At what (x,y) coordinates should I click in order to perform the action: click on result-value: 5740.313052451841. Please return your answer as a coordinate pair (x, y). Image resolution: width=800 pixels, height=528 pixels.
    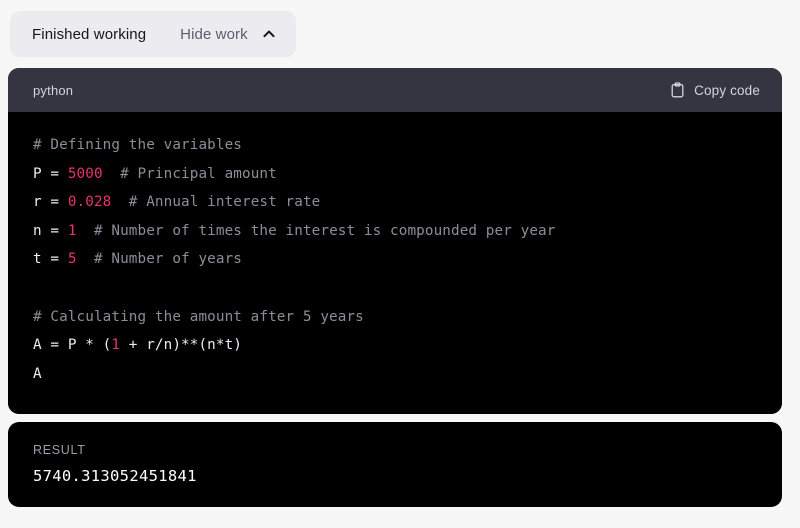
    Looking at the image, I should click on (115, 476).